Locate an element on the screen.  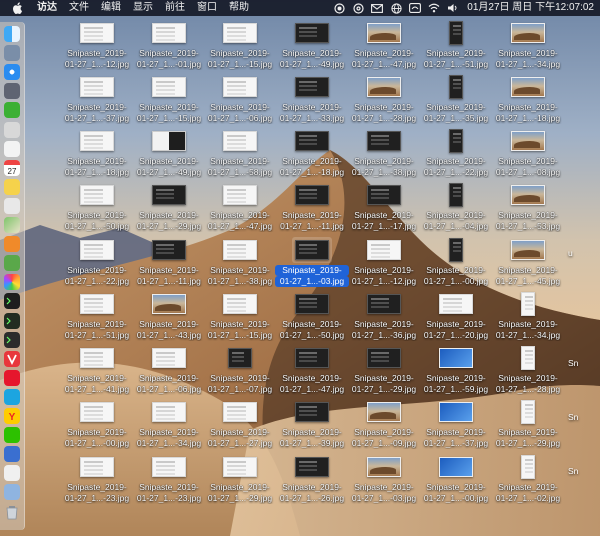
desktop-file: Snipaste_2019- 01-27_1...-59.jpg is located at coordinates (456, 372).